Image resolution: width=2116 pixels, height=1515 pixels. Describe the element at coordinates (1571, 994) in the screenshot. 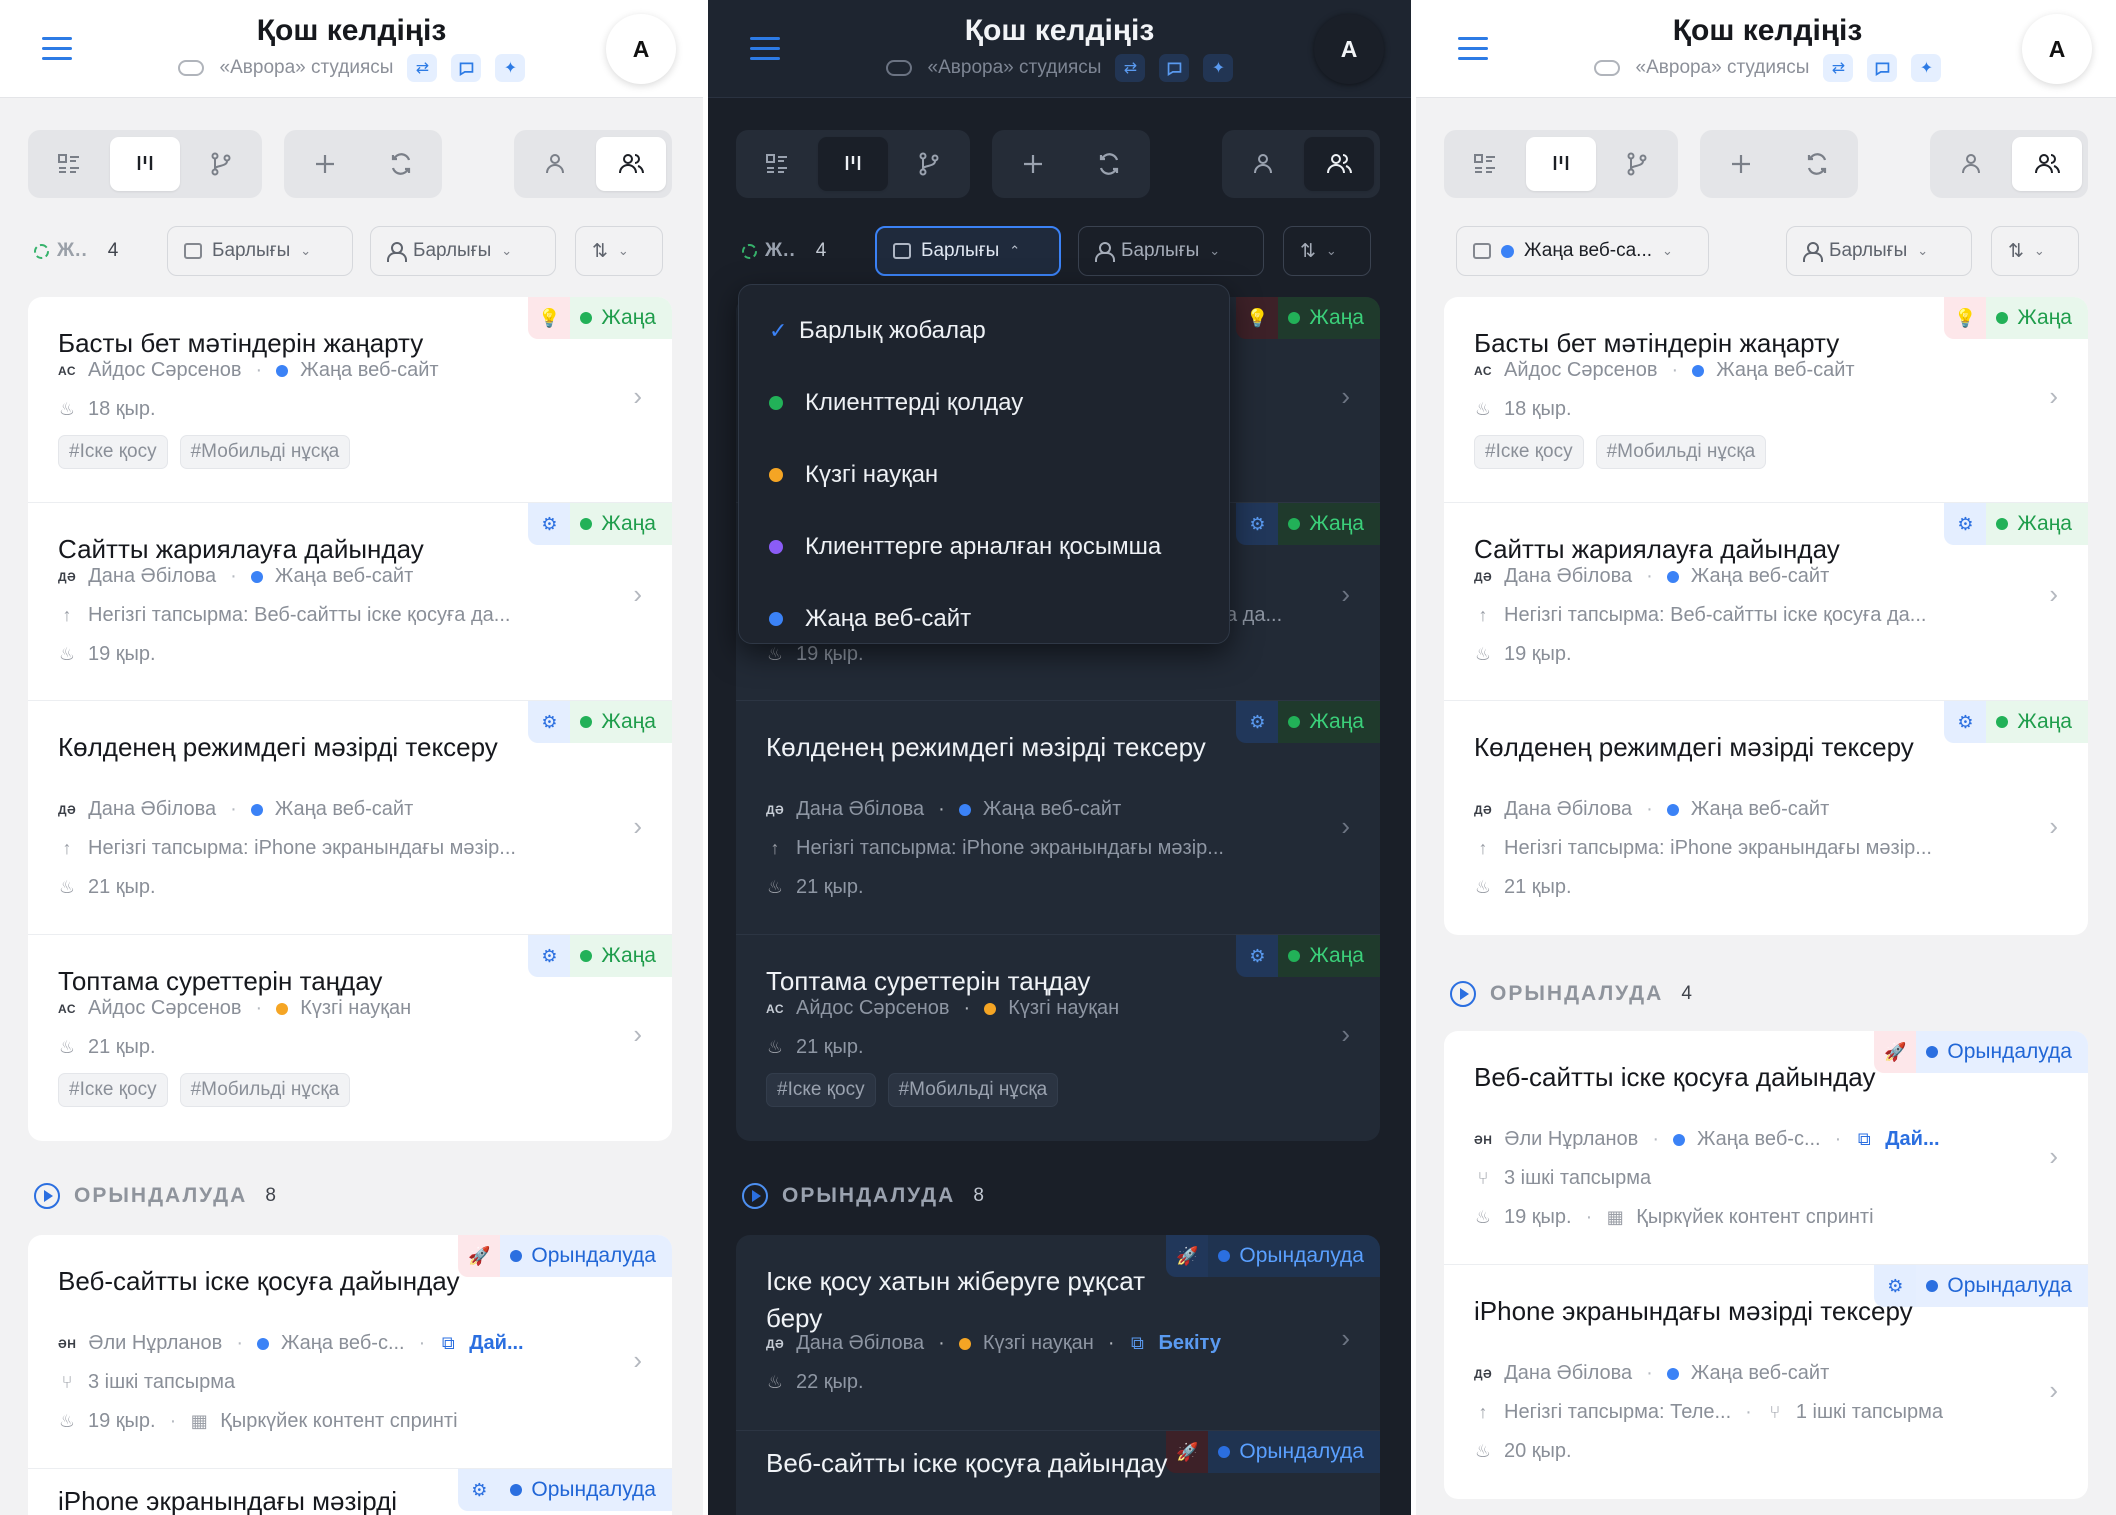

I see `section-in-progress: ОРЫНДАЛУДА 4` at that location.